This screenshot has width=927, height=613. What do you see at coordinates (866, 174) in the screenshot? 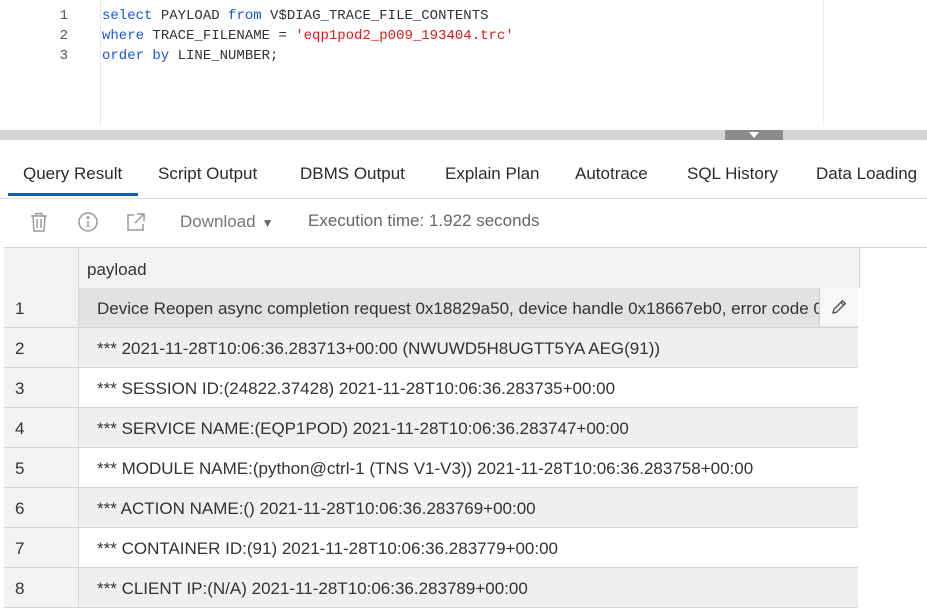
I see `tab-data-loading: Data Loading` at bounding box center [866, 174].